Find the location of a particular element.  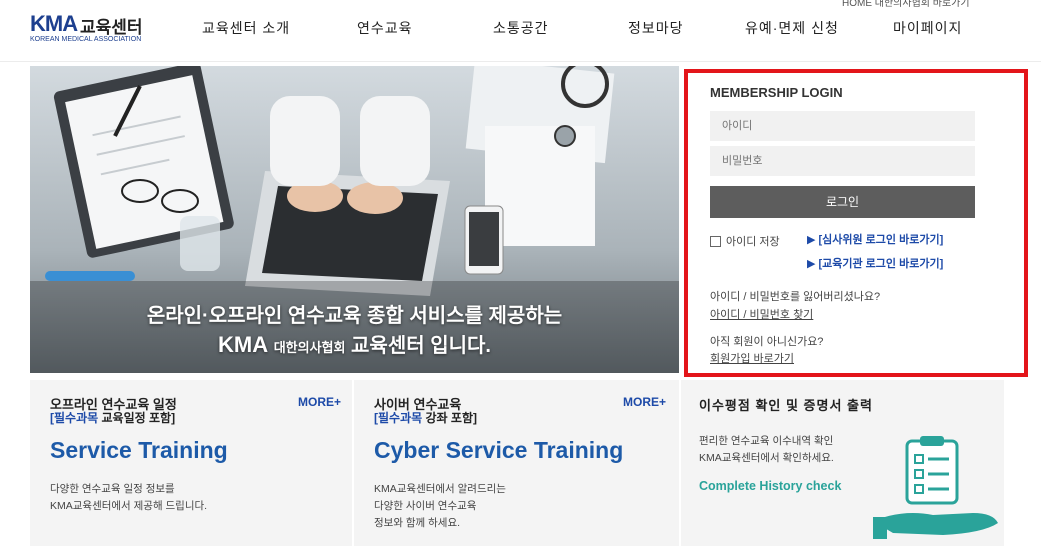

save-id-checkbox is located at coordinates (715, 241).